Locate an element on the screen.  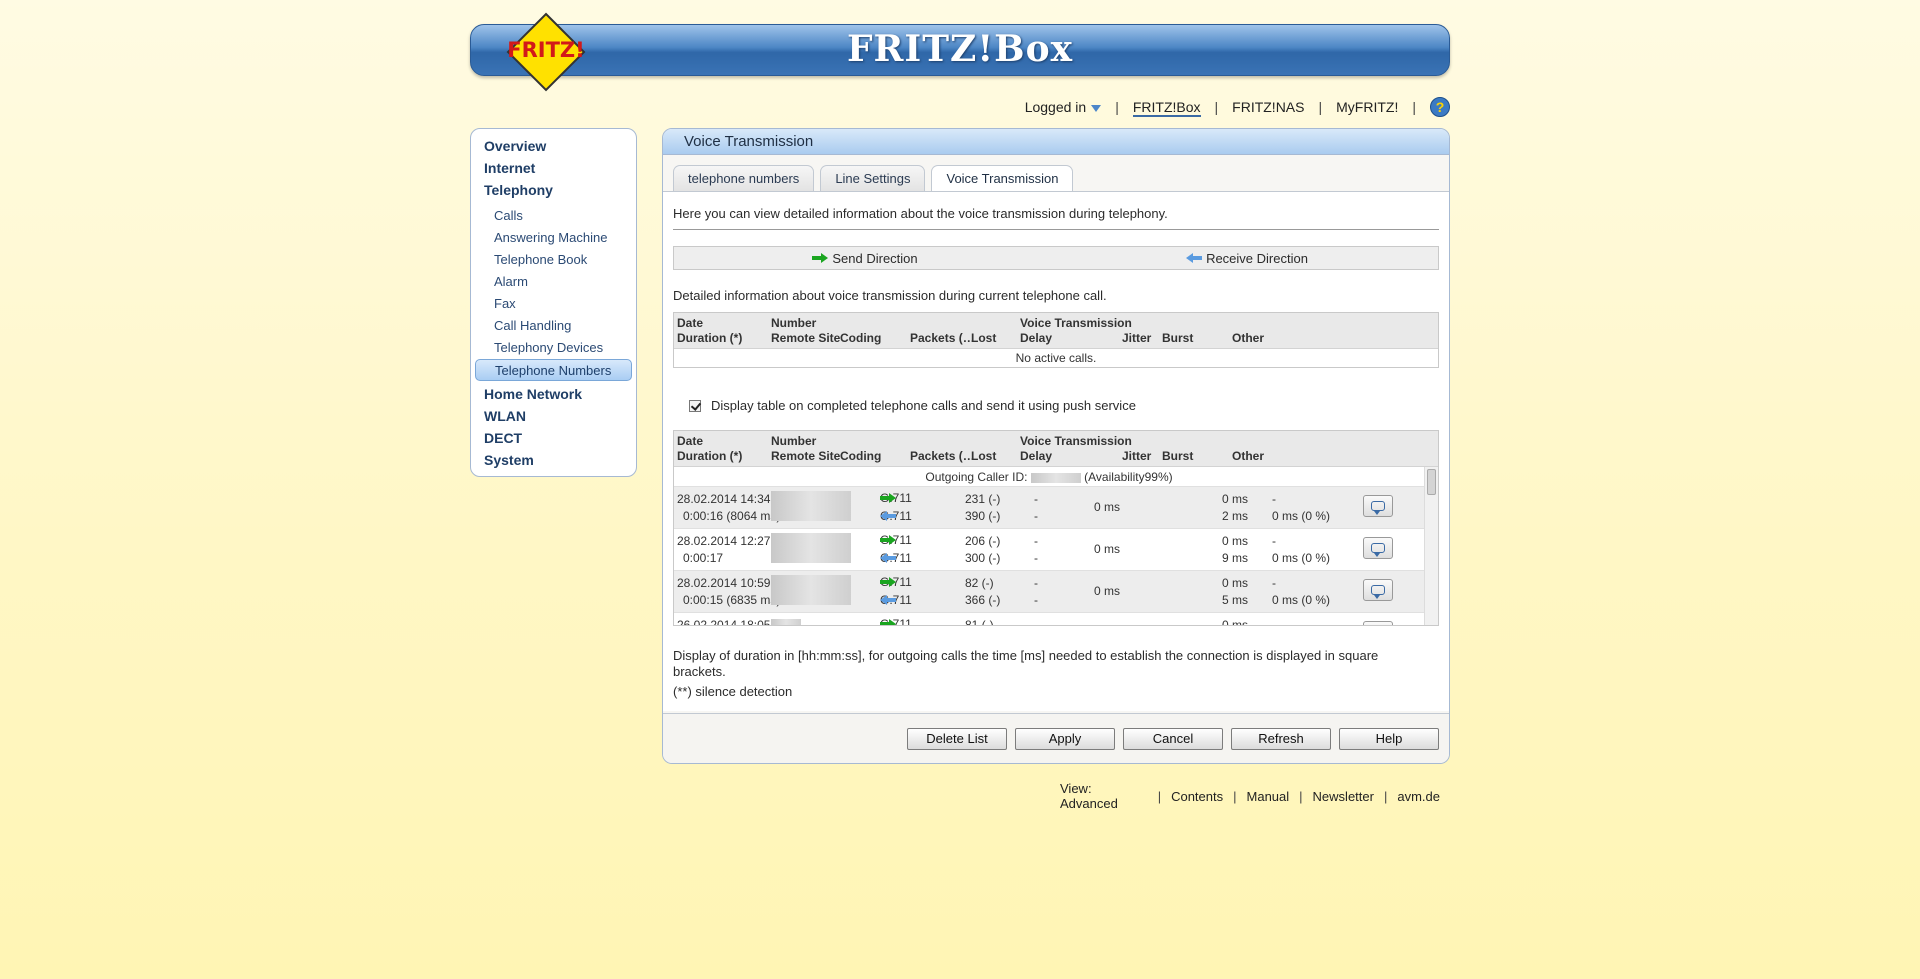
footer-avm: avm.de is located at coordinates (1418, 796).